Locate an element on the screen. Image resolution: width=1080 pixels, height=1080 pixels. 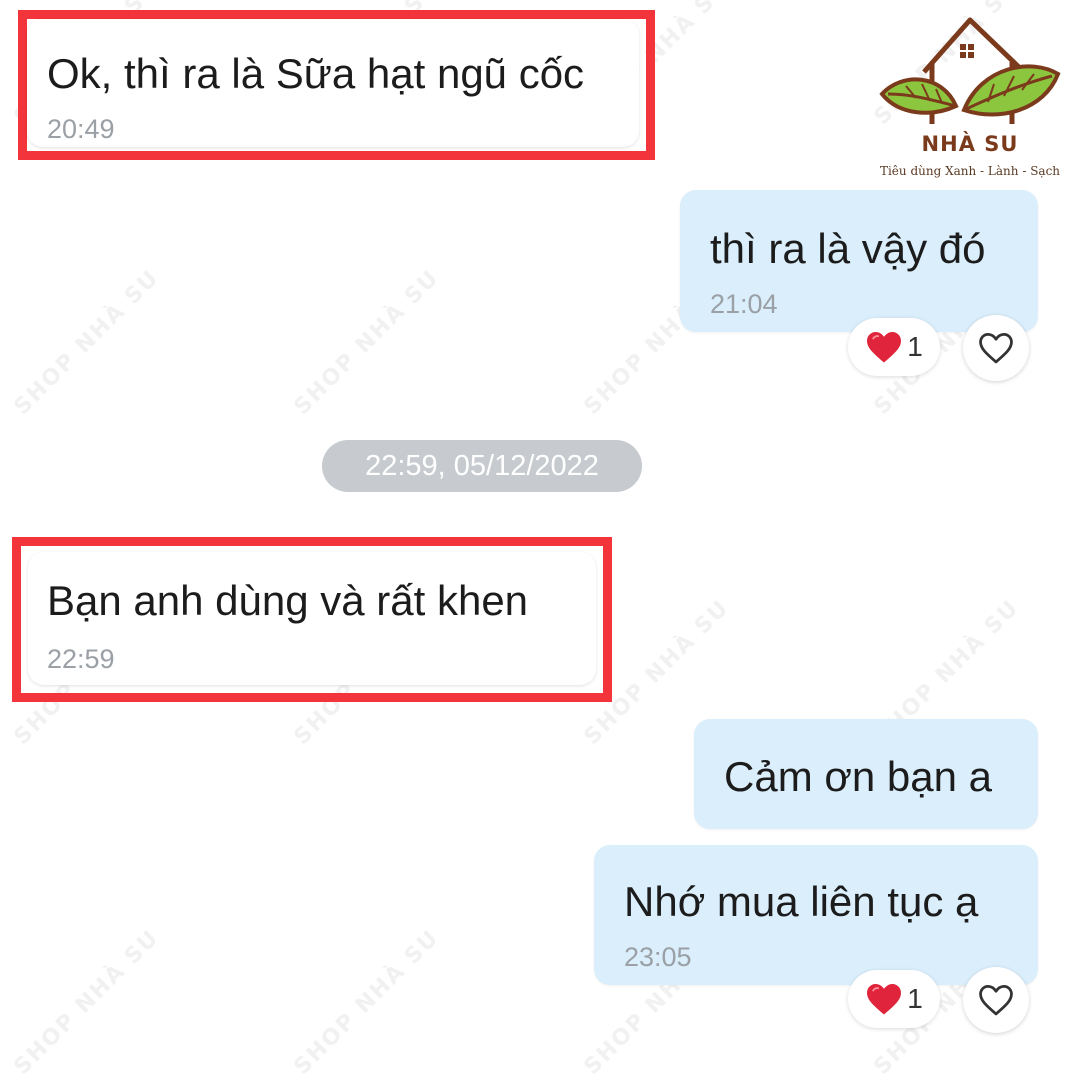
message-text: Nhớ mua liên tục ạ is located at coordinates (801, 901).